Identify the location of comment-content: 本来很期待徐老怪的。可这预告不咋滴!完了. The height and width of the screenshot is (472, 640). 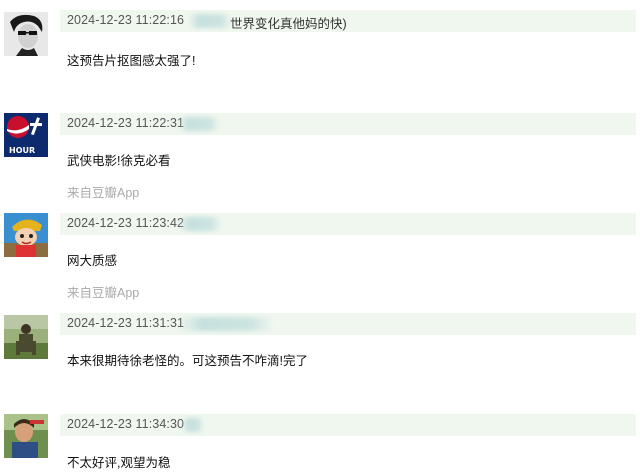
(187, 361).